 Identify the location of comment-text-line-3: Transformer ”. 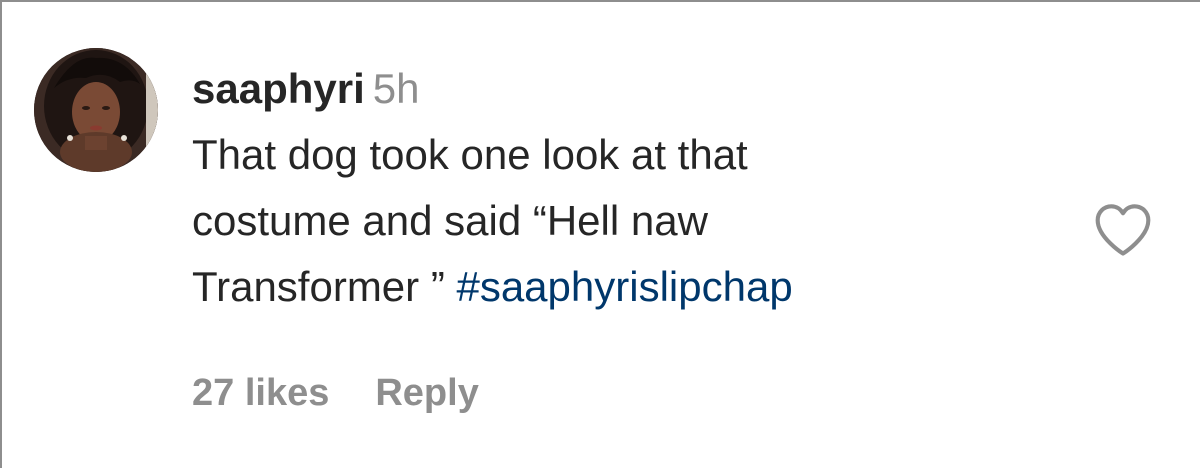
(324, 286).